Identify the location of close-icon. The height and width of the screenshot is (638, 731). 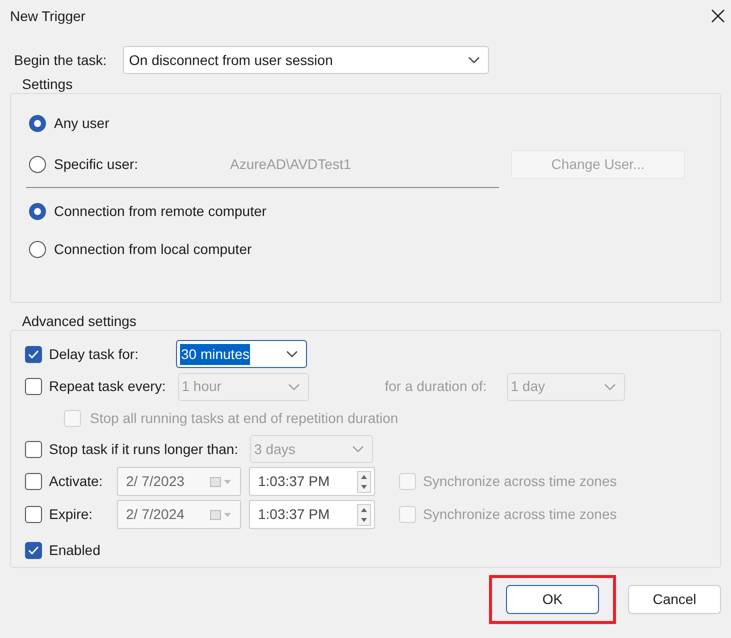
(718, 16).